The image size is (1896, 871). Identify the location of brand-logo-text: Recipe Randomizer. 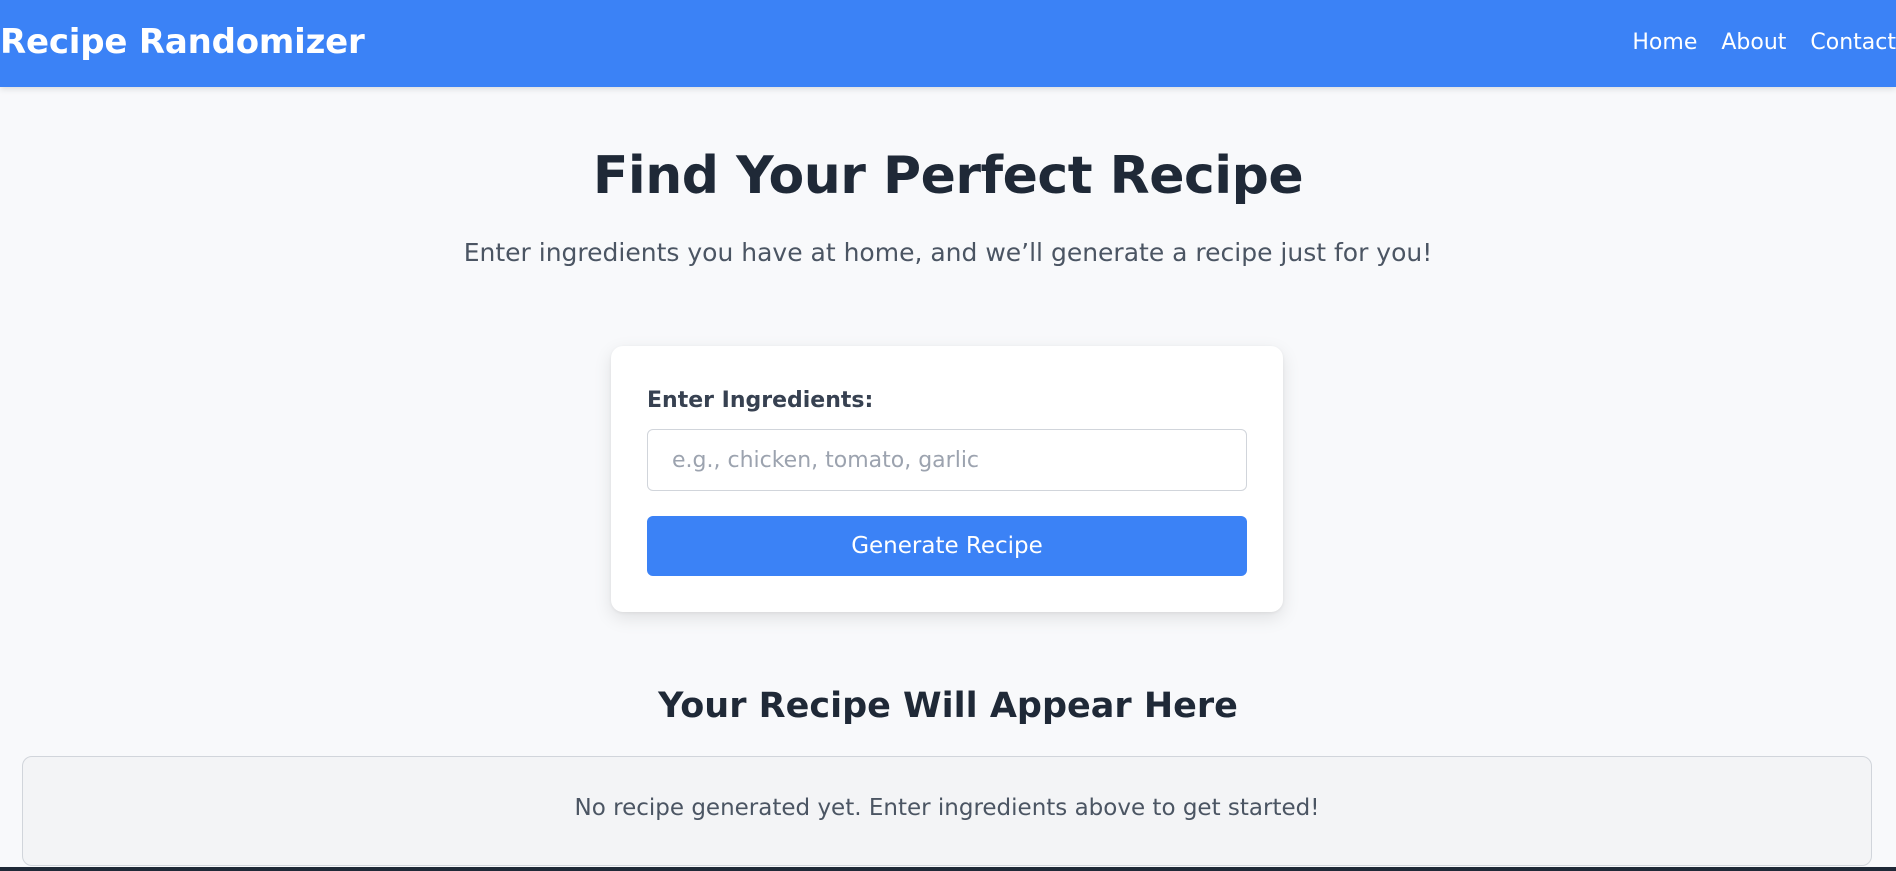
(182, 42).